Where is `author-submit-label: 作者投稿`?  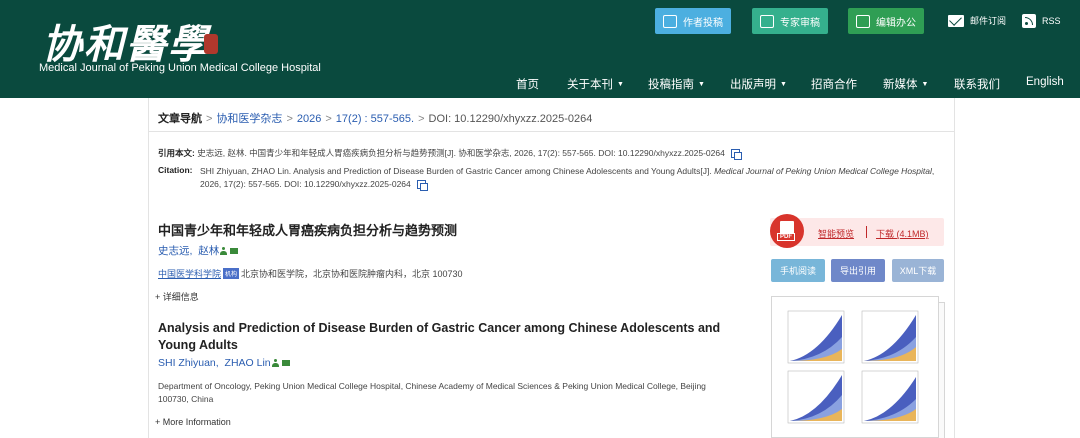 author-submit-label: 作者投稿 is located at coordinates (703, 23).